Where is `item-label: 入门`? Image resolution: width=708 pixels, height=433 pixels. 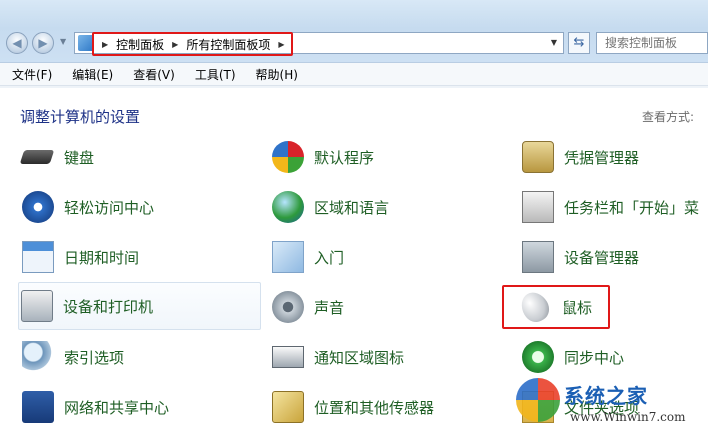
item-label: 入门 is located at coordinates (329, 257).